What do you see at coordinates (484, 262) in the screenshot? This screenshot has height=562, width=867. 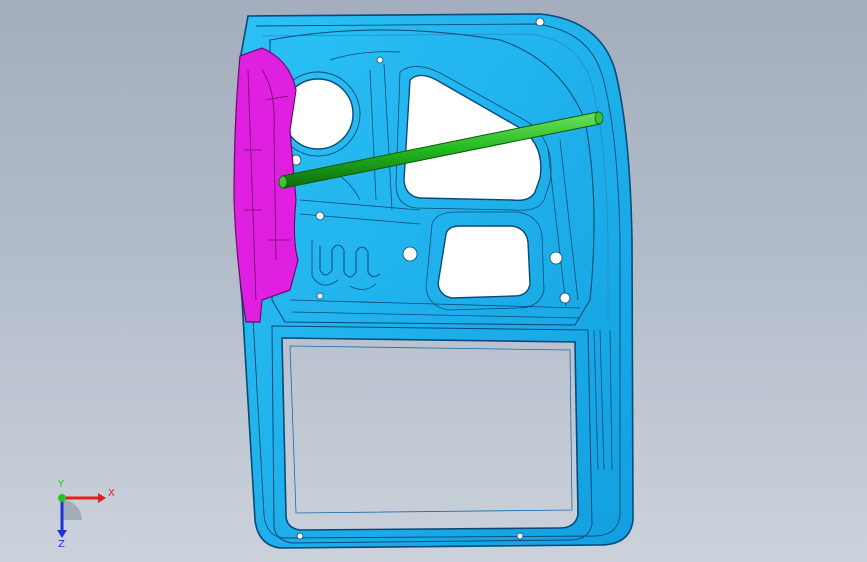 I see `lower-access-opening` at bounding box center [484, 262].